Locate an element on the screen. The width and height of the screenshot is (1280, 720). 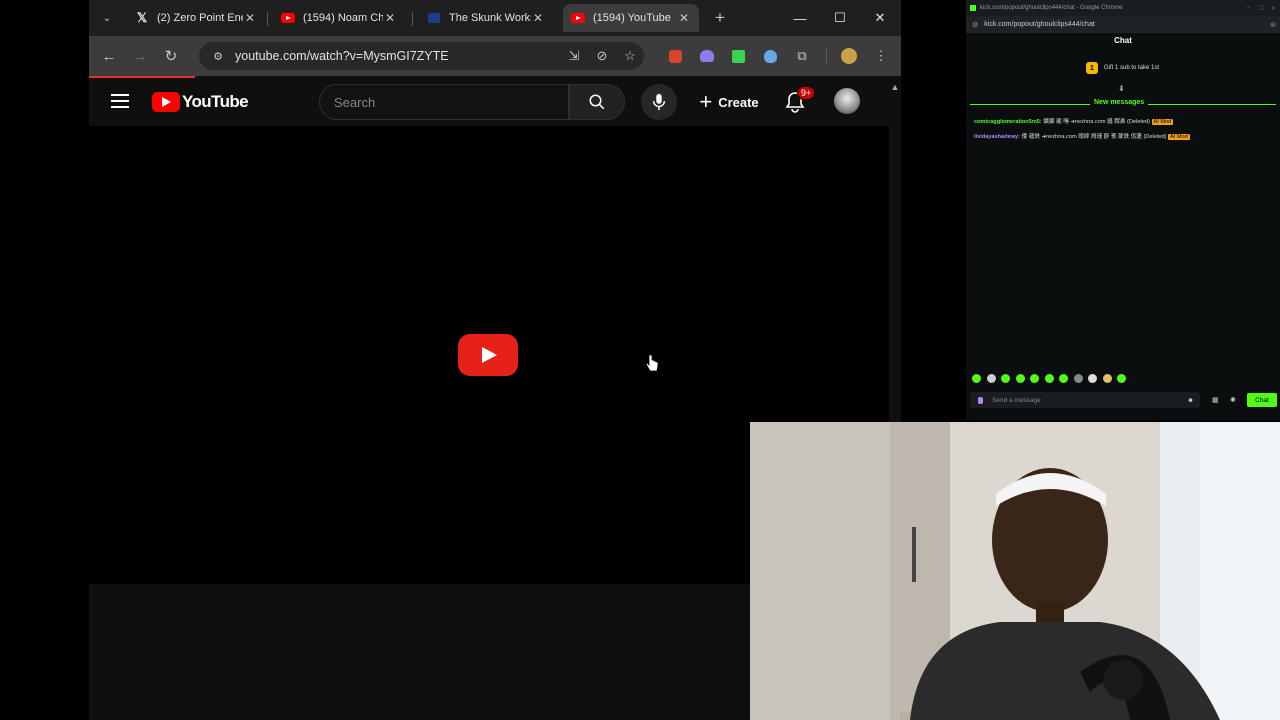
back-arrow-icon: ← is located at coordinates (109, 56).